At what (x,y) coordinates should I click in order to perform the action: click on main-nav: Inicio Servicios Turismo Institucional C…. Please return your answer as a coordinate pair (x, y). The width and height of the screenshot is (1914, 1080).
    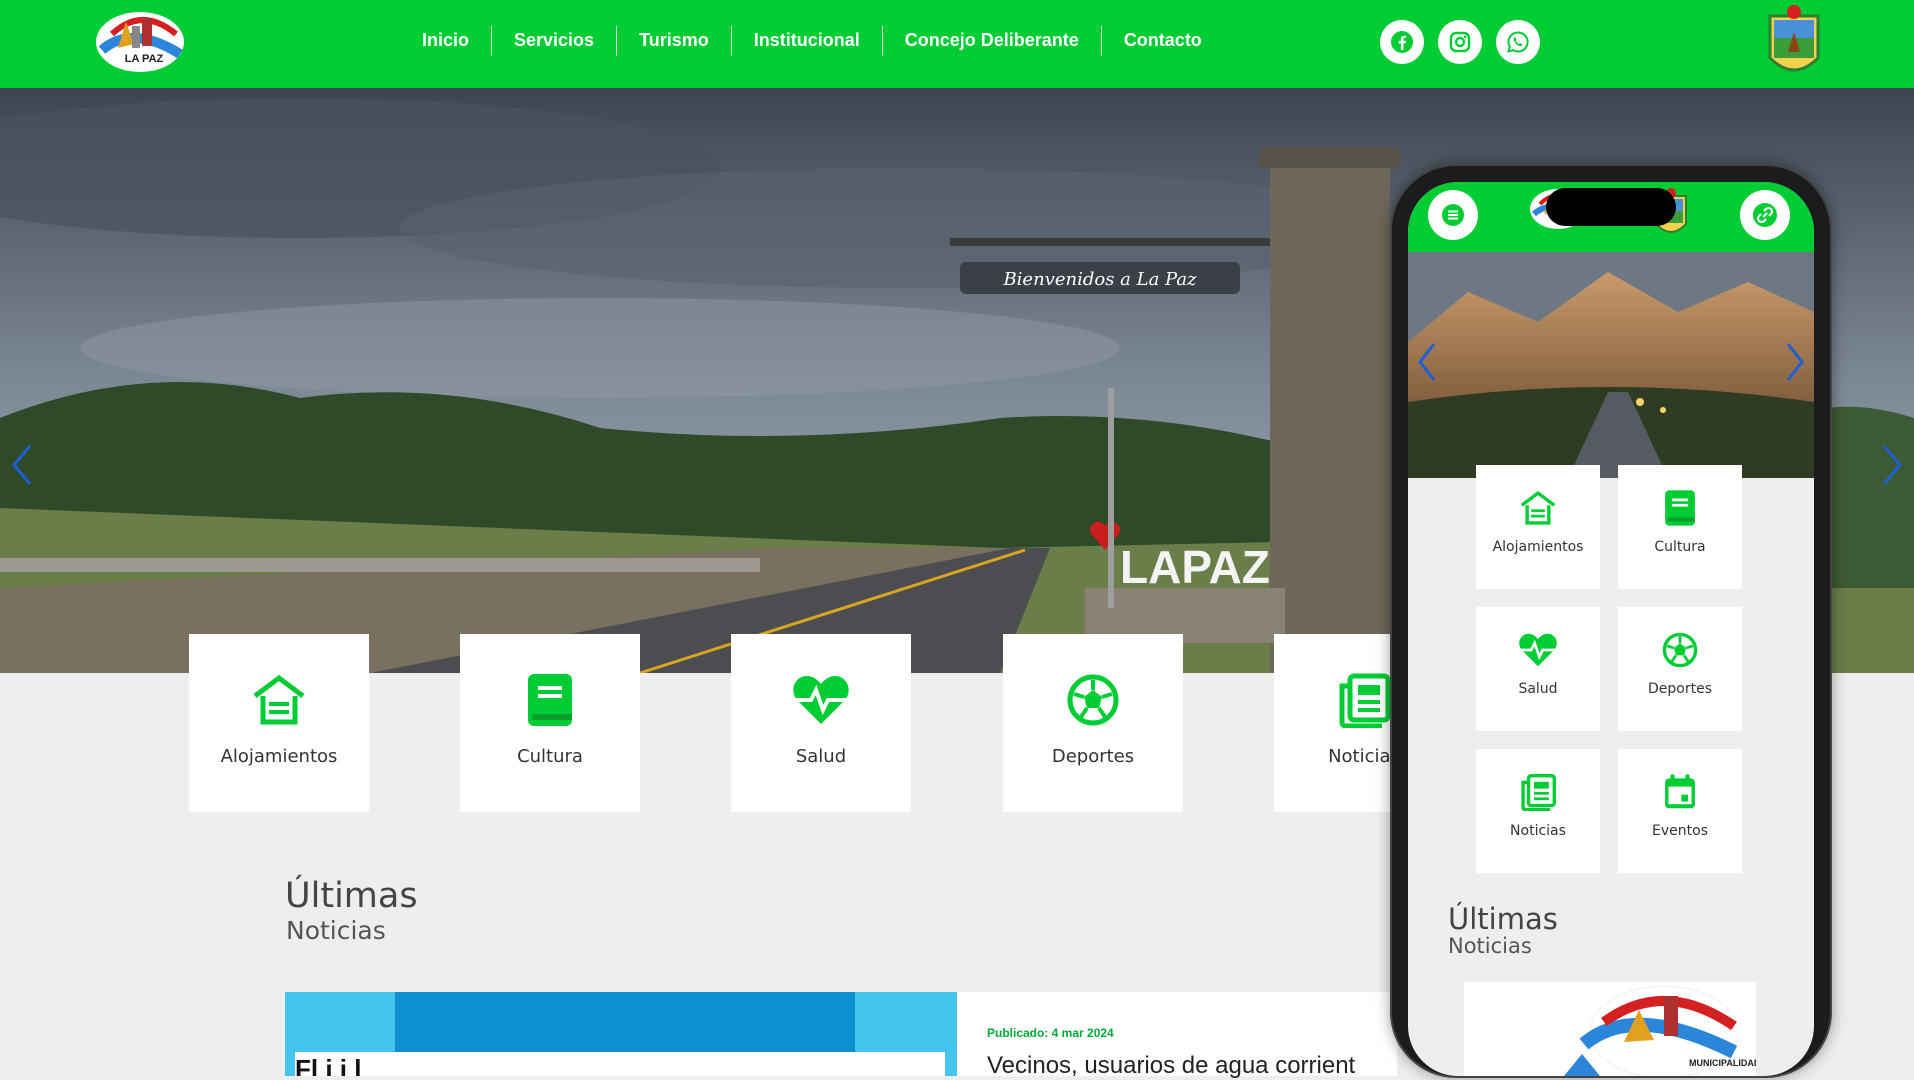
    Looking at the image, I should click on (812, 41).